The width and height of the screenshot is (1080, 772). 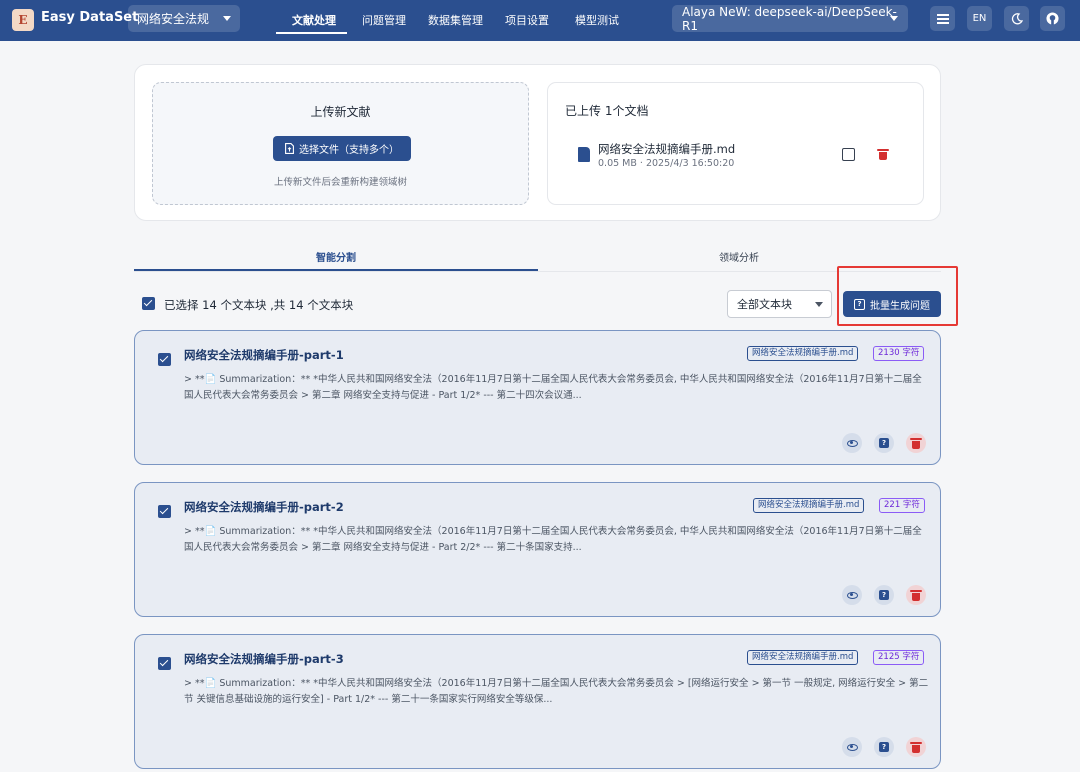 I want to click on selection-count: 已选择 14 个文本块 ,共 14 个文本块, so click(x=259, y=305).